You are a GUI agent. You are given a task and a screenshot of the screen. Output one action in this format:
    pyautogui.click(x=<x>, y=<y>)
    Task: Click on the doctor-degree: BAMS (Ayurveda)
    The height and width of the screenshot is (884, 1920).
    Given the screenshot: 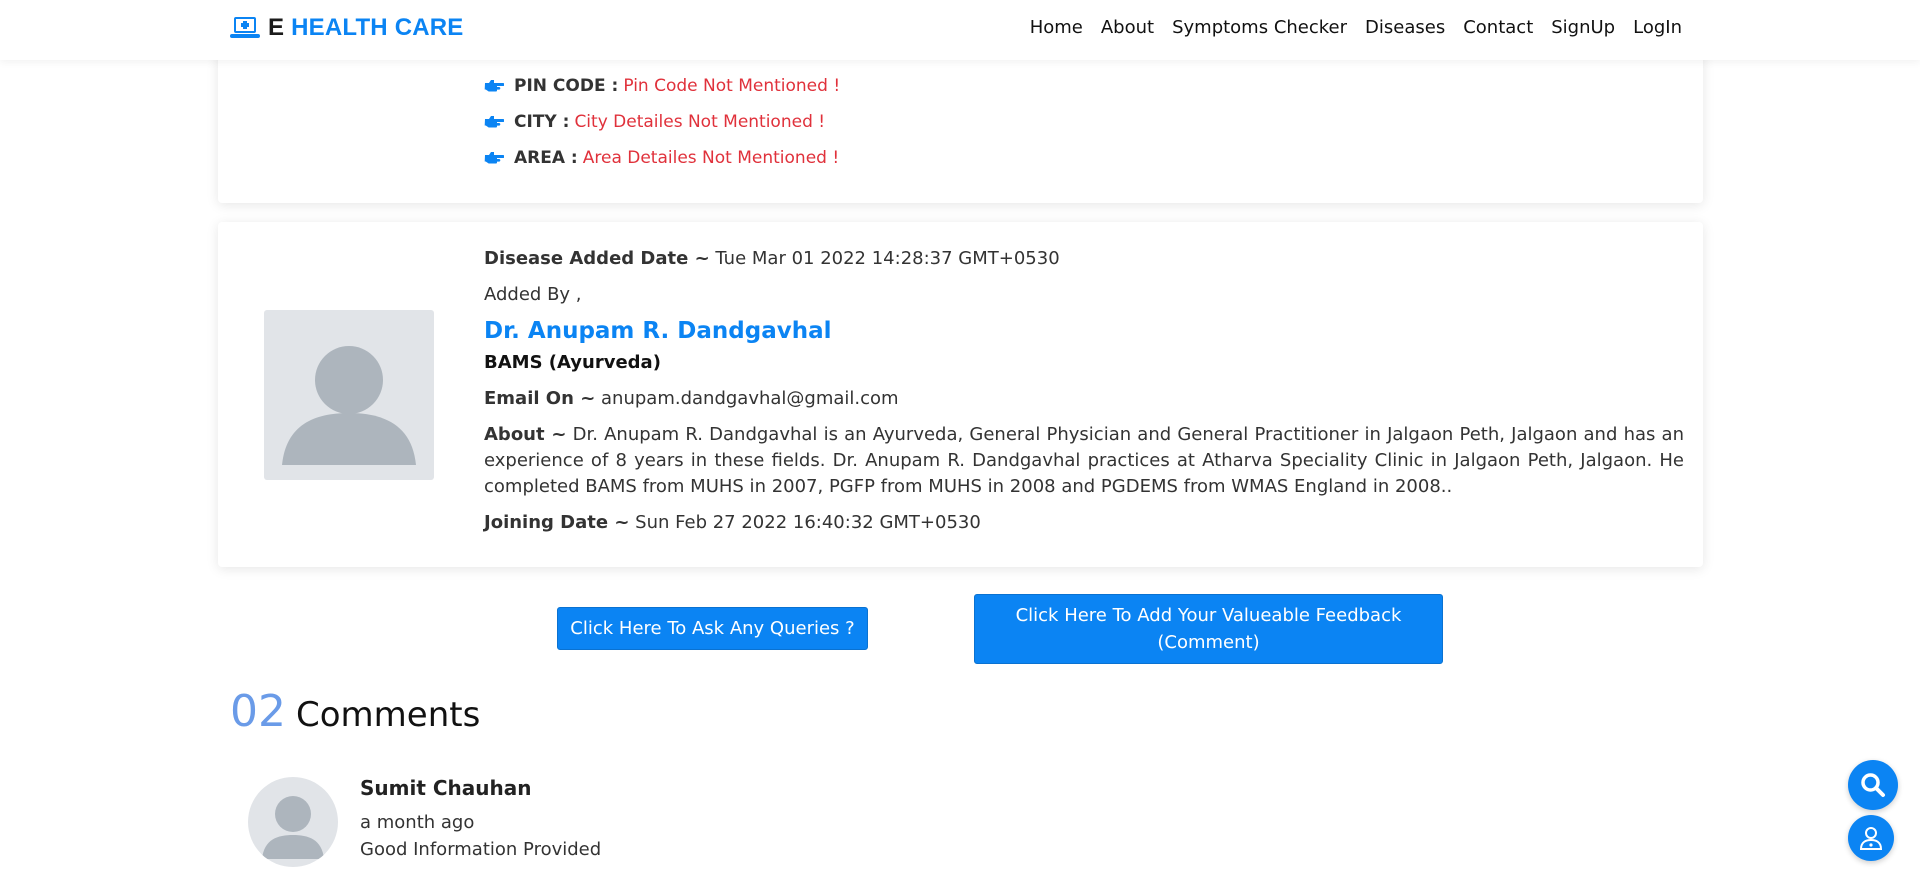 What is the action you would take?
    pyautogui.click(x=572, y=362)
    